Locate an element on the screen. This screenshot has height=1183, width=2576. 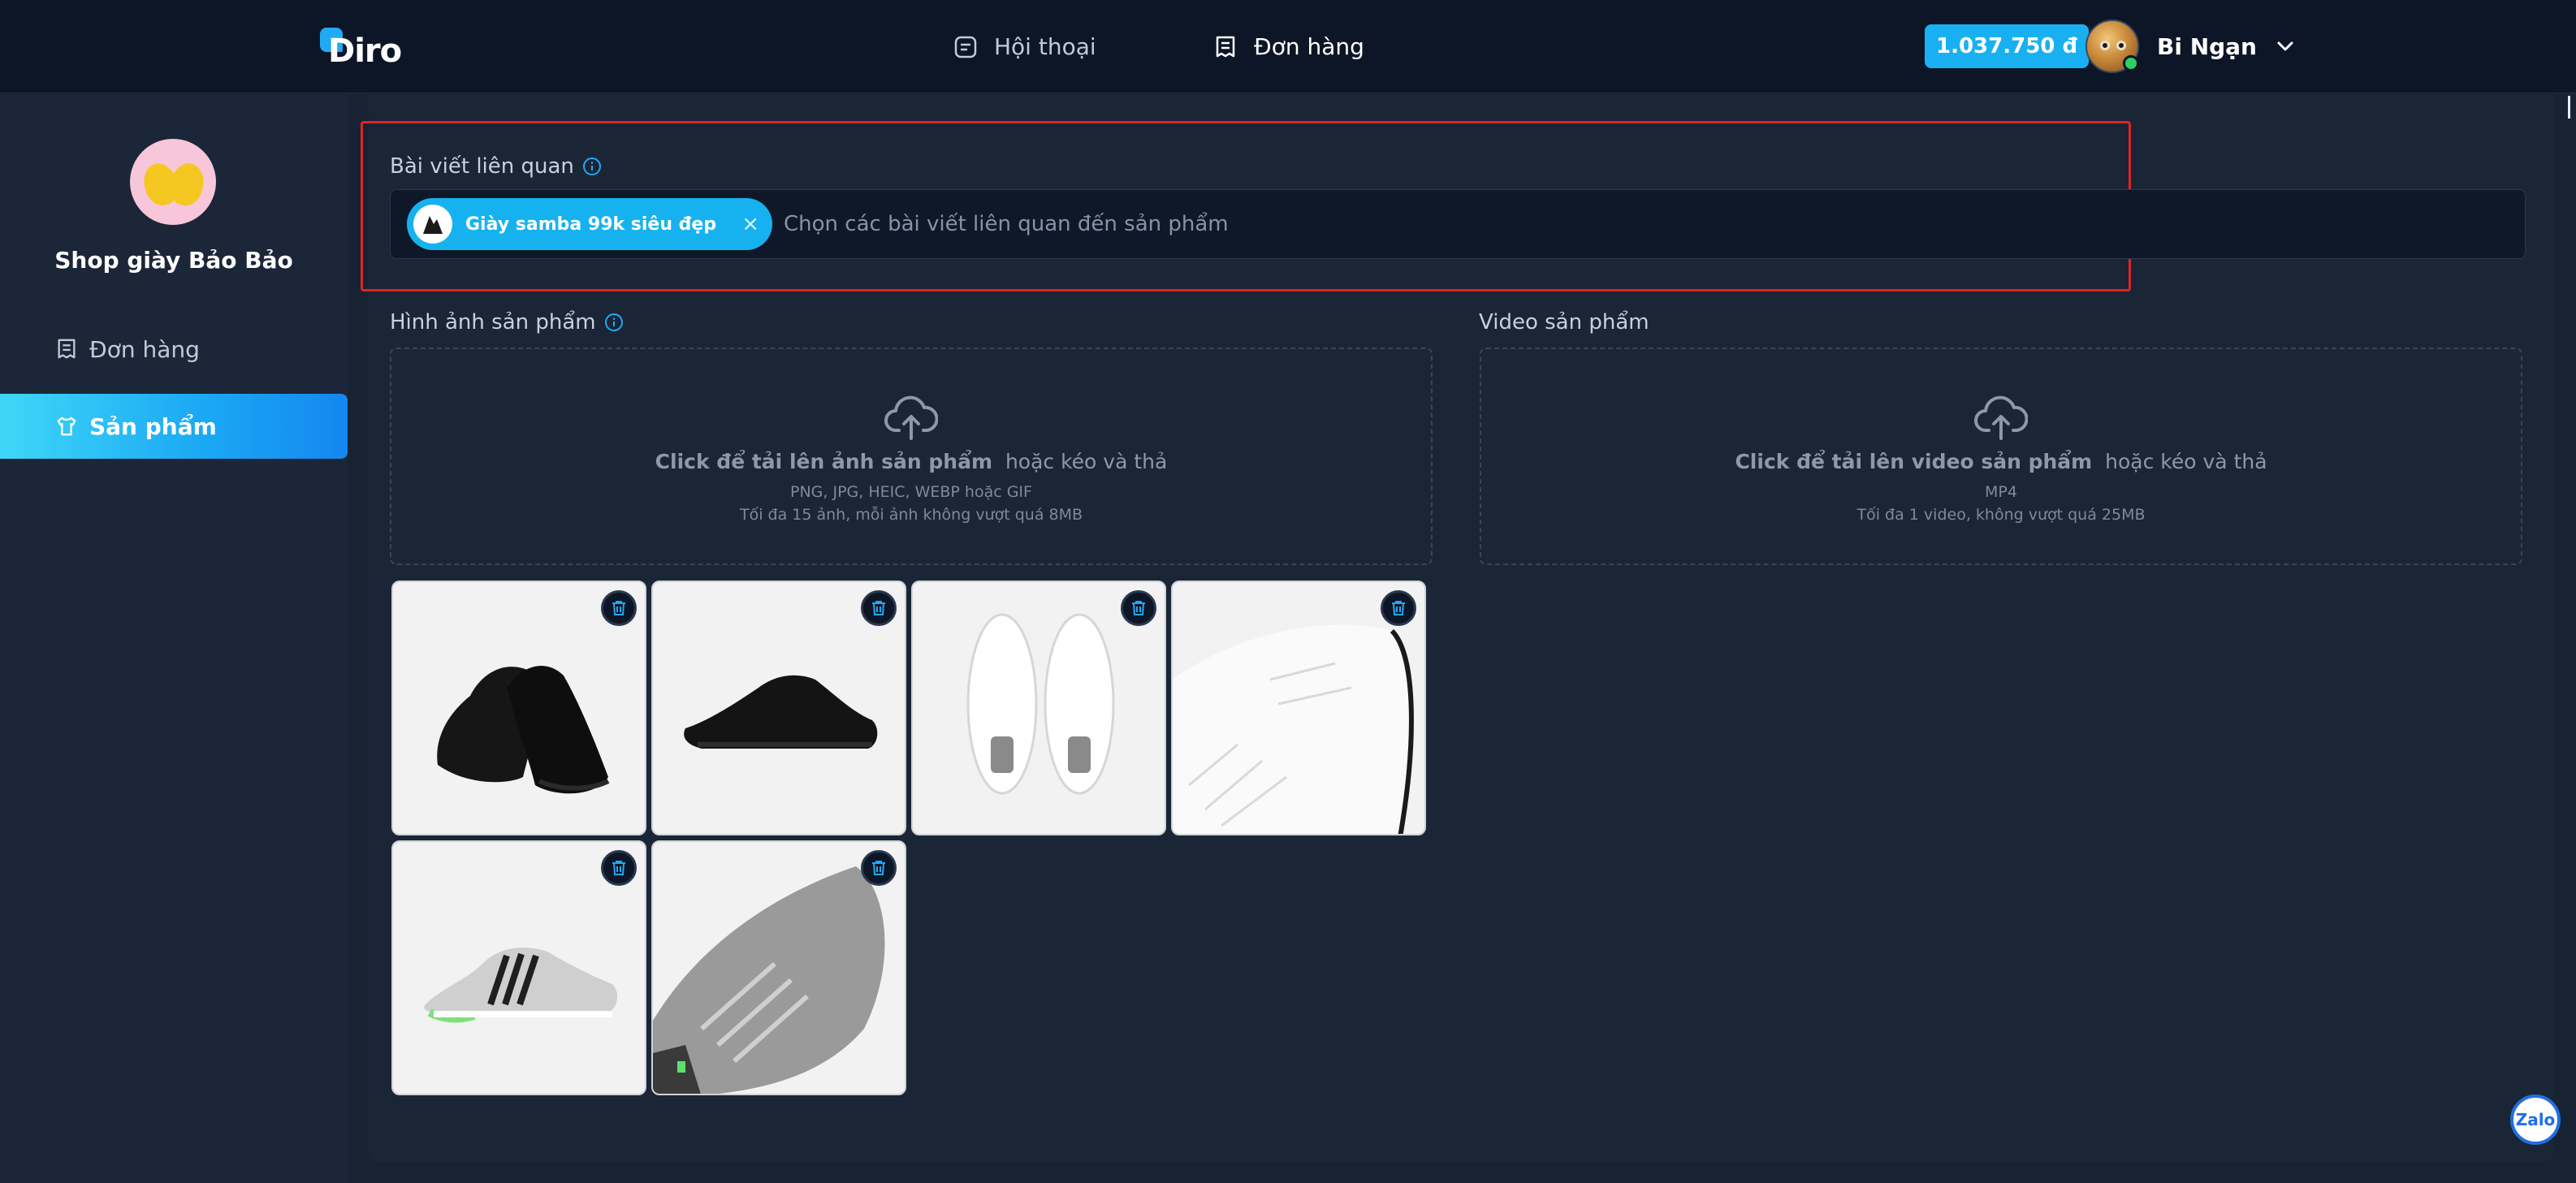
scrollbar is located at coordinates (2569, 107).